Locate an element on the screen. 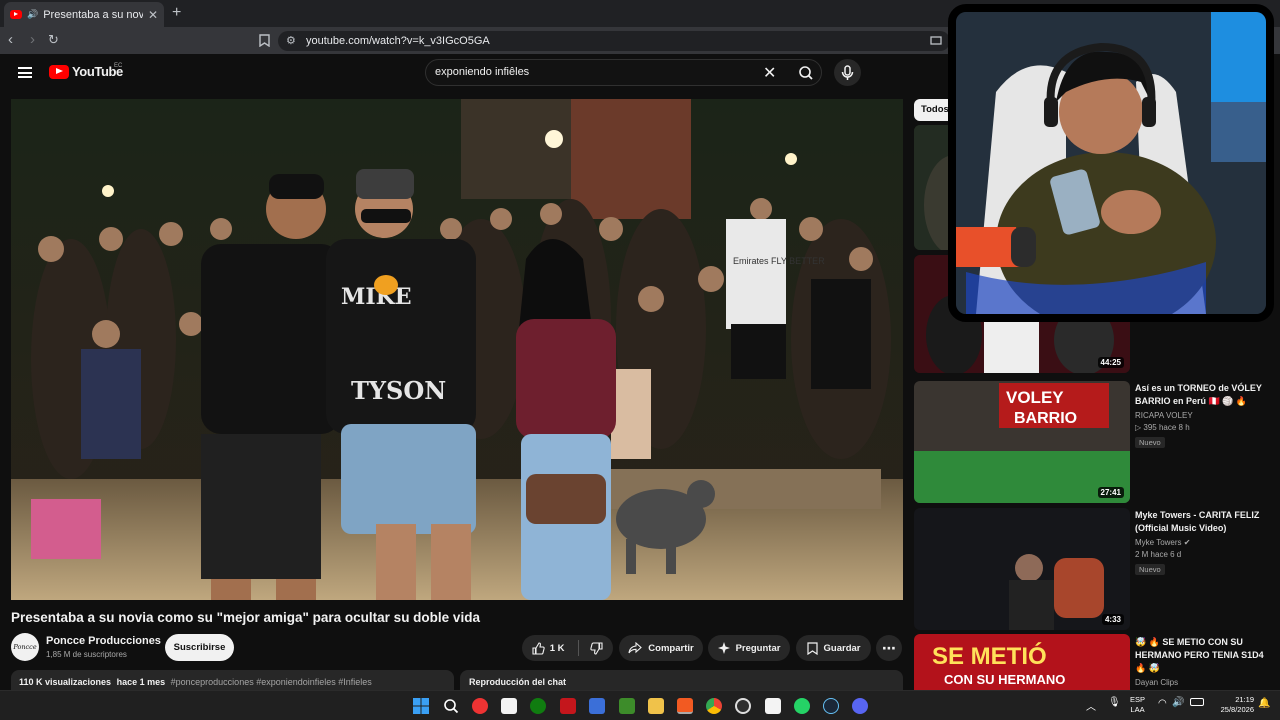  taskbar-search-icon is located at coordinates (451, 706).